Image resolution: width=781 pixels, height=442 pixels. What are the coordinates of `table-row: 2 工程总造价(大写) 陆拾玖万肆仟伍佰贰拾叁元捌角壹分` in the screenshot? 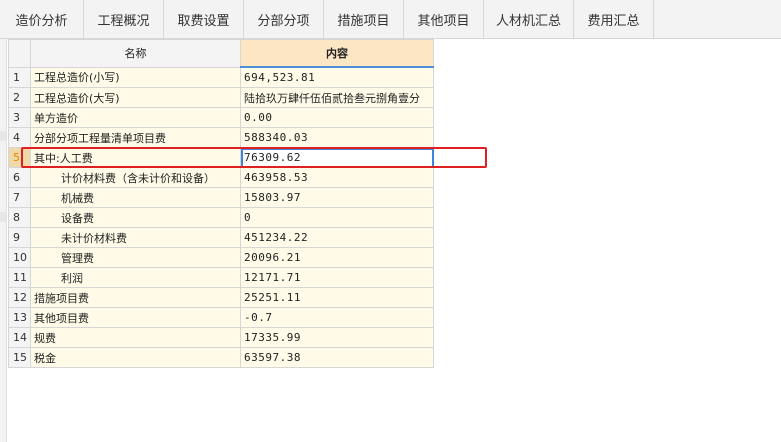 It's located at (221, 97).